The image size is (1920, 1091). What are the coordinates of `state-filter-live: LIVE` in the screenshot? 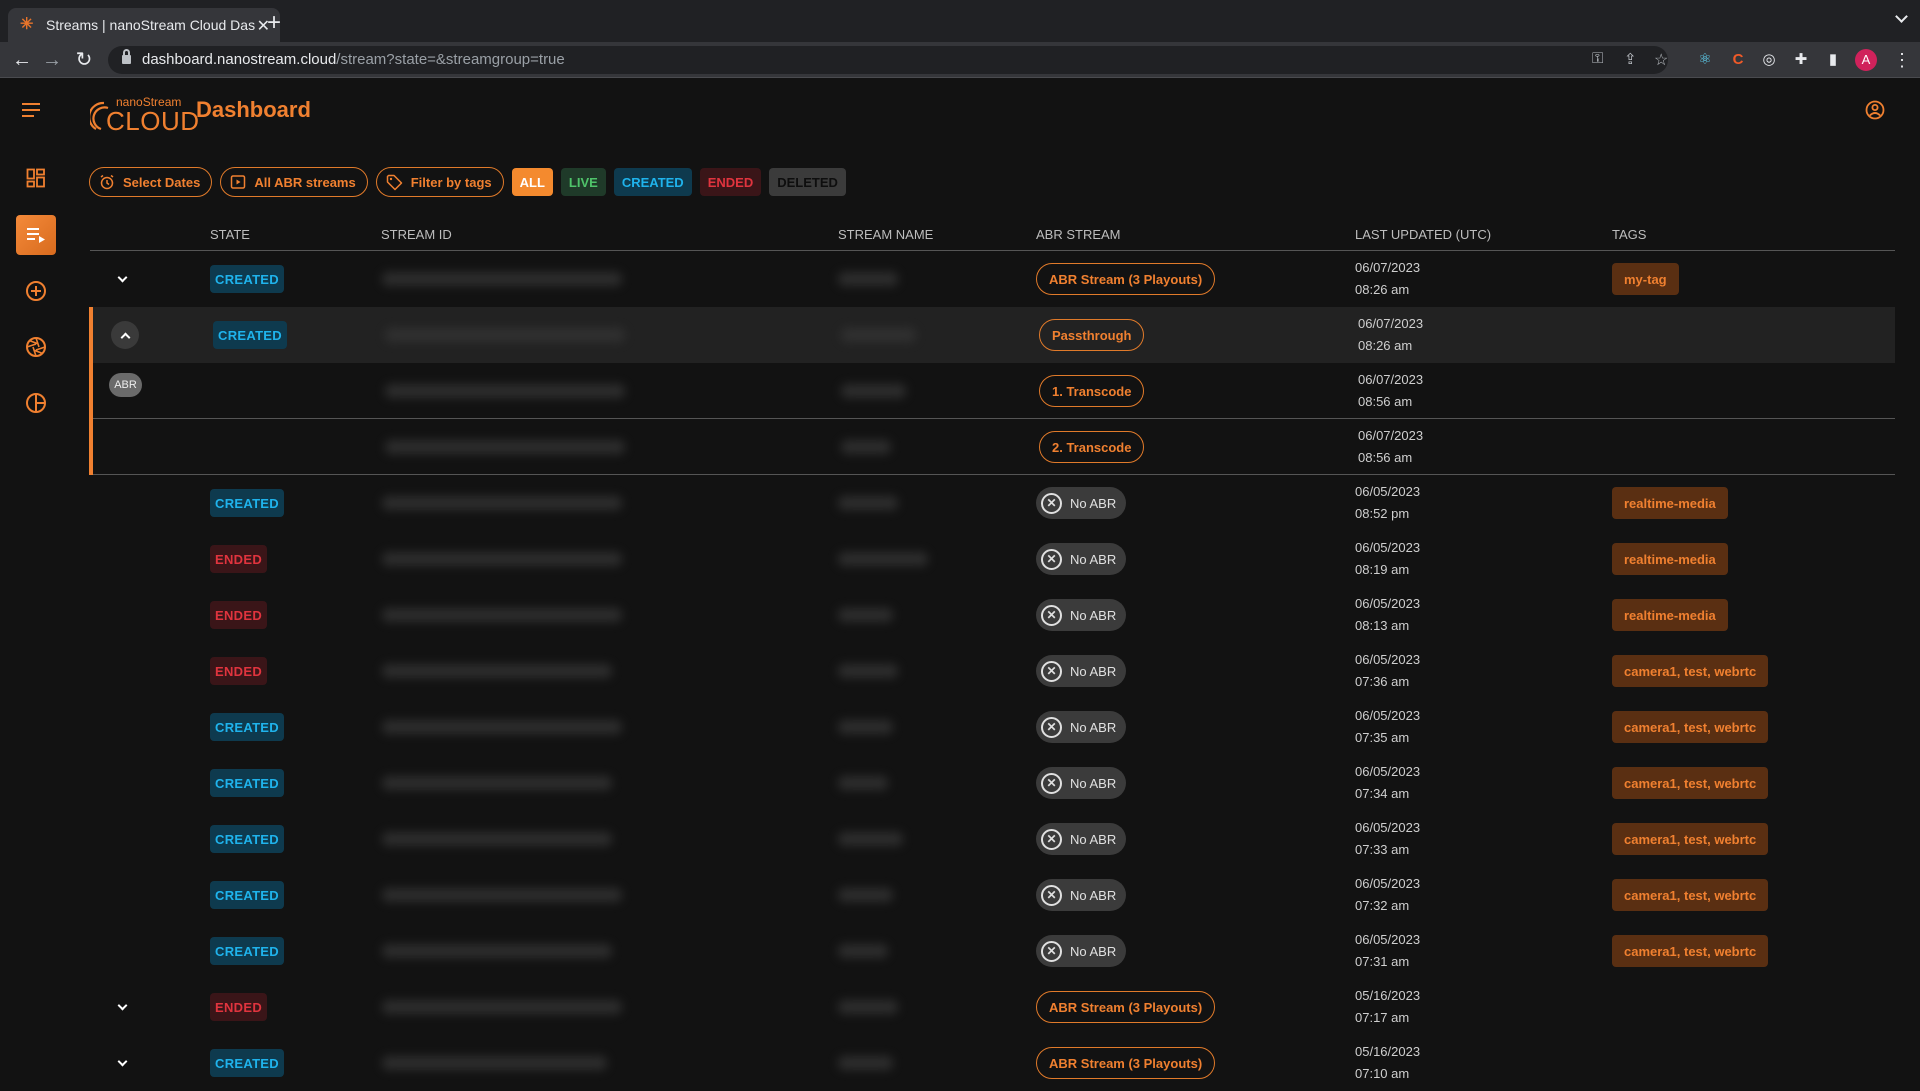 It's located at (583, 182).